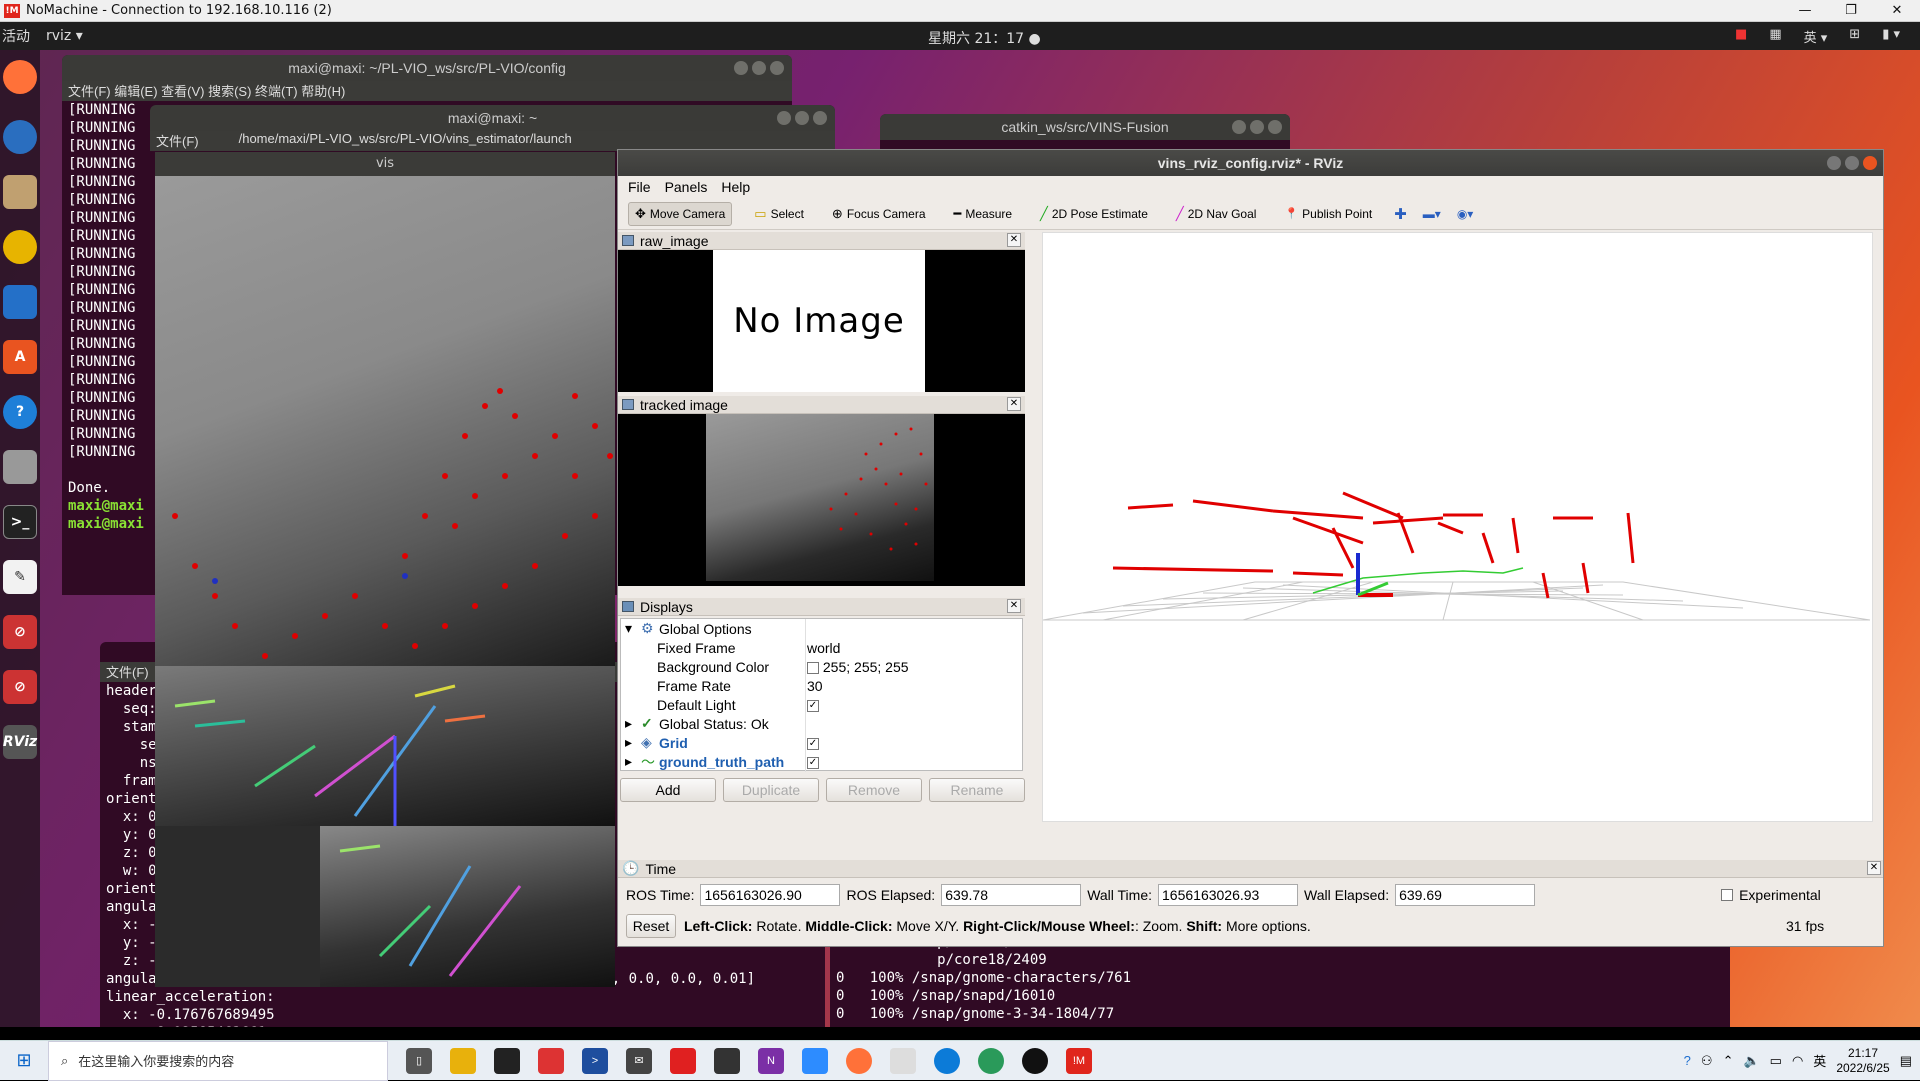  I want to click on tree-value: world, so click(823, 648).